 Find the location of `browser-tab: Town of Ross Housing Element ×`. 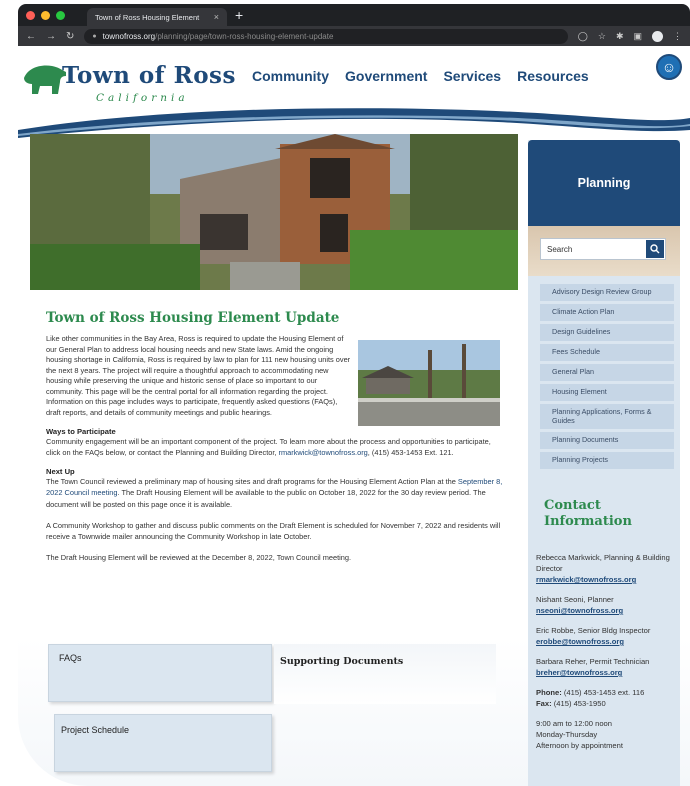

browser-tab: Town of Ross Housing Element × is located at coordinates (157, 17).